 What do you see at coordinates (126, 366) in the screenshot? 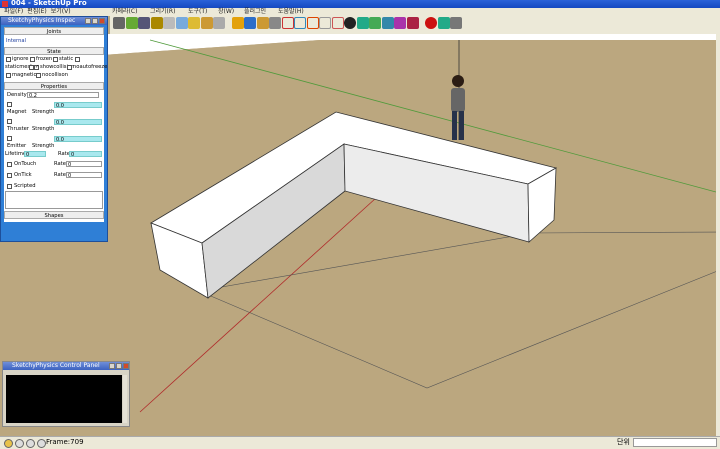
I see `control-close-button` at bounding box center [126, 366].